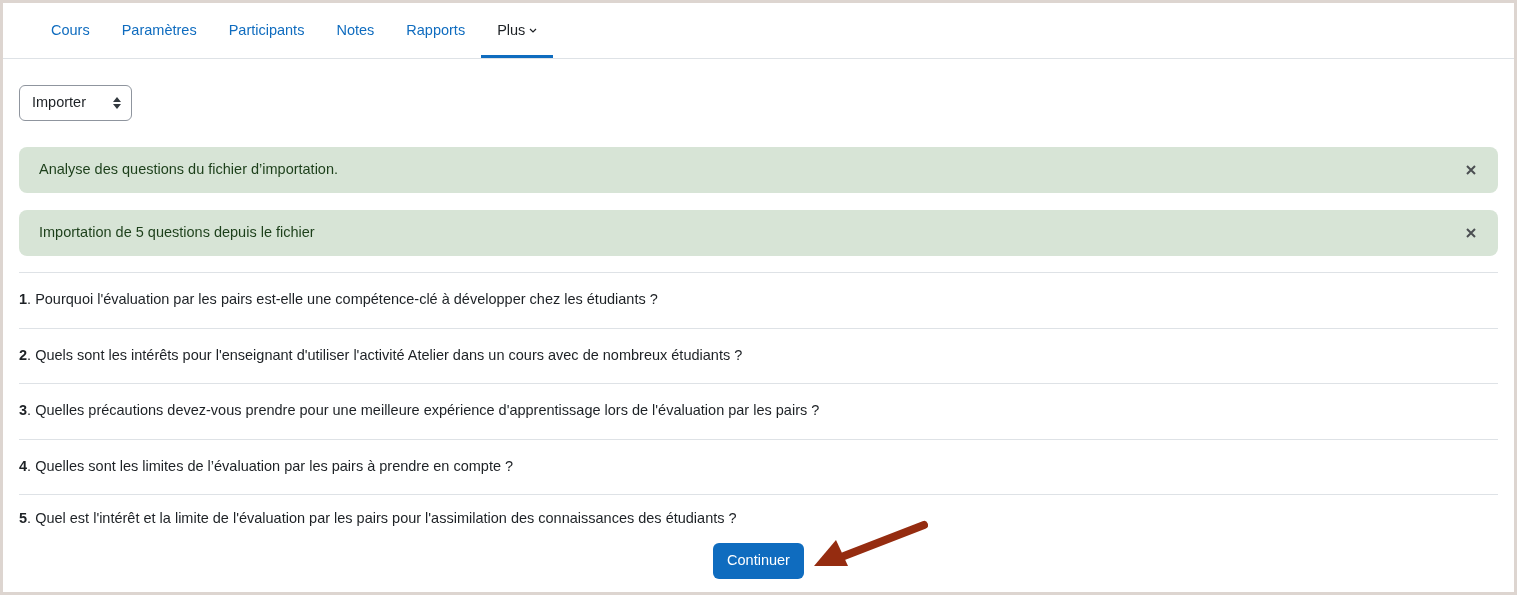 The width and height of the screenshot is (1517, 595). What do you see at coordinates (758, 561) in the screenshot?
I see `continue-button: Continuer` at bounding box center [758, 561].